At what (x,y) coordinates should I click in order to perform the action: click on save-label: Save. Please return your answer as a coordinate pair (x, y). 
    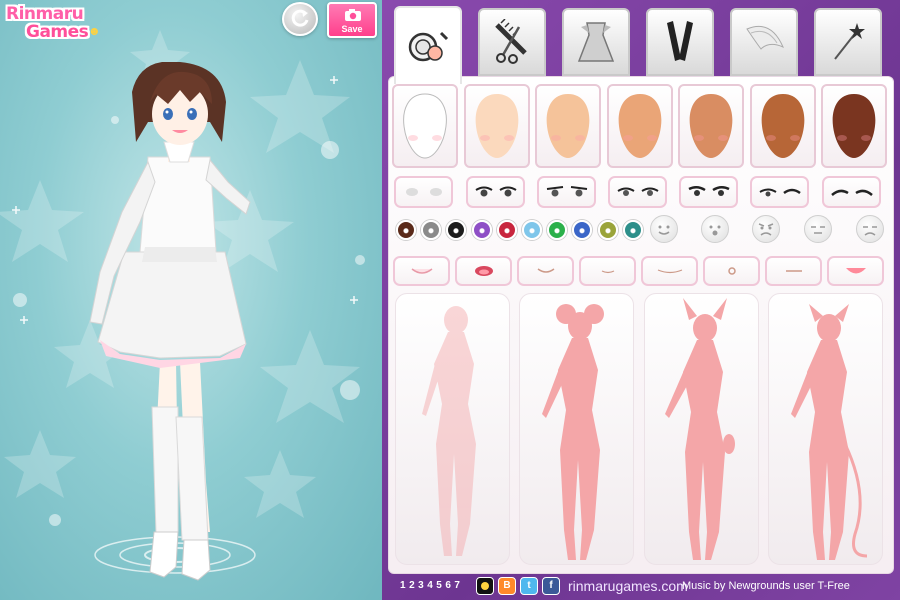
    Looking at the image, I should click on (352, 29).